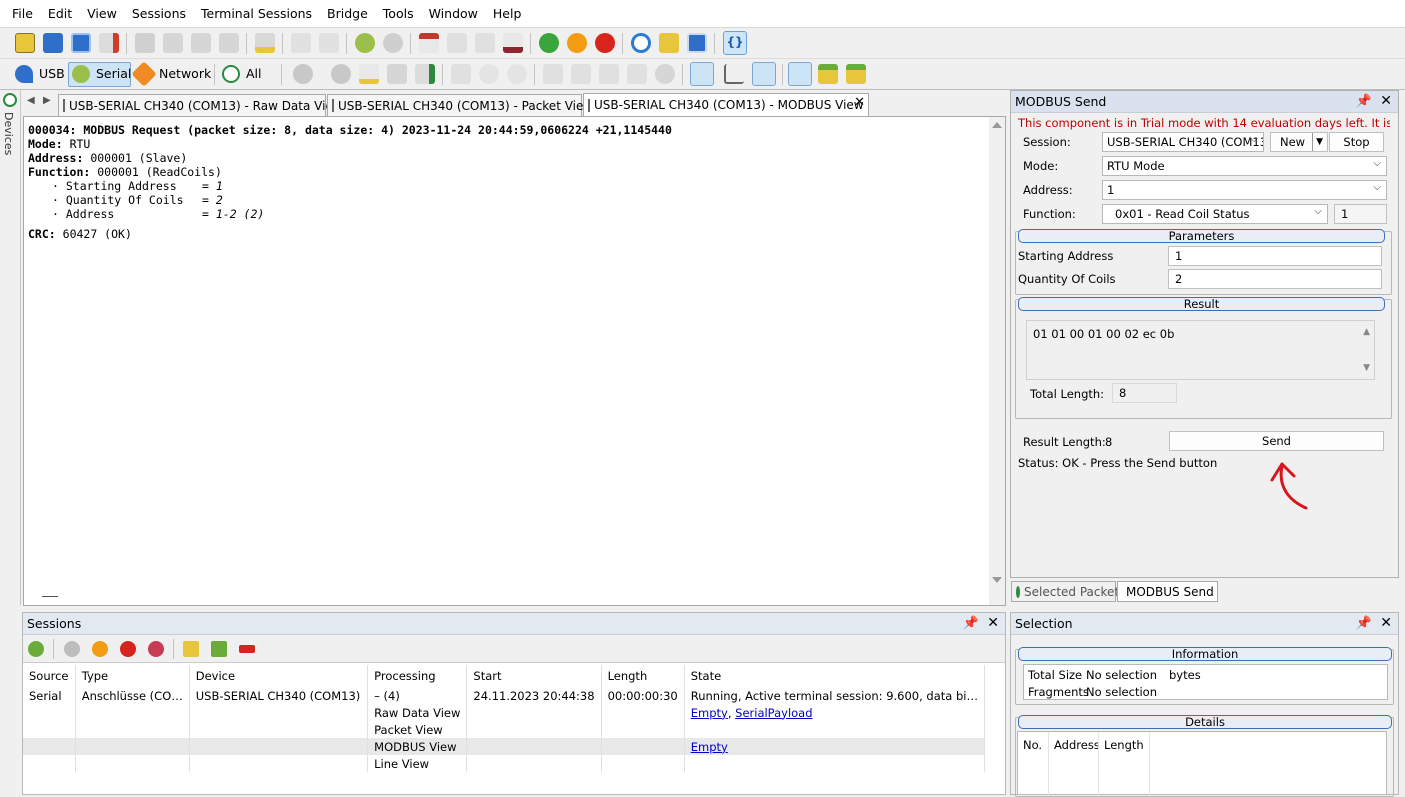 The width and height of the screenshot is (1405, 797). I want to click on menu-terminal-sessions: Terminal Sessions, so click(256, 13).